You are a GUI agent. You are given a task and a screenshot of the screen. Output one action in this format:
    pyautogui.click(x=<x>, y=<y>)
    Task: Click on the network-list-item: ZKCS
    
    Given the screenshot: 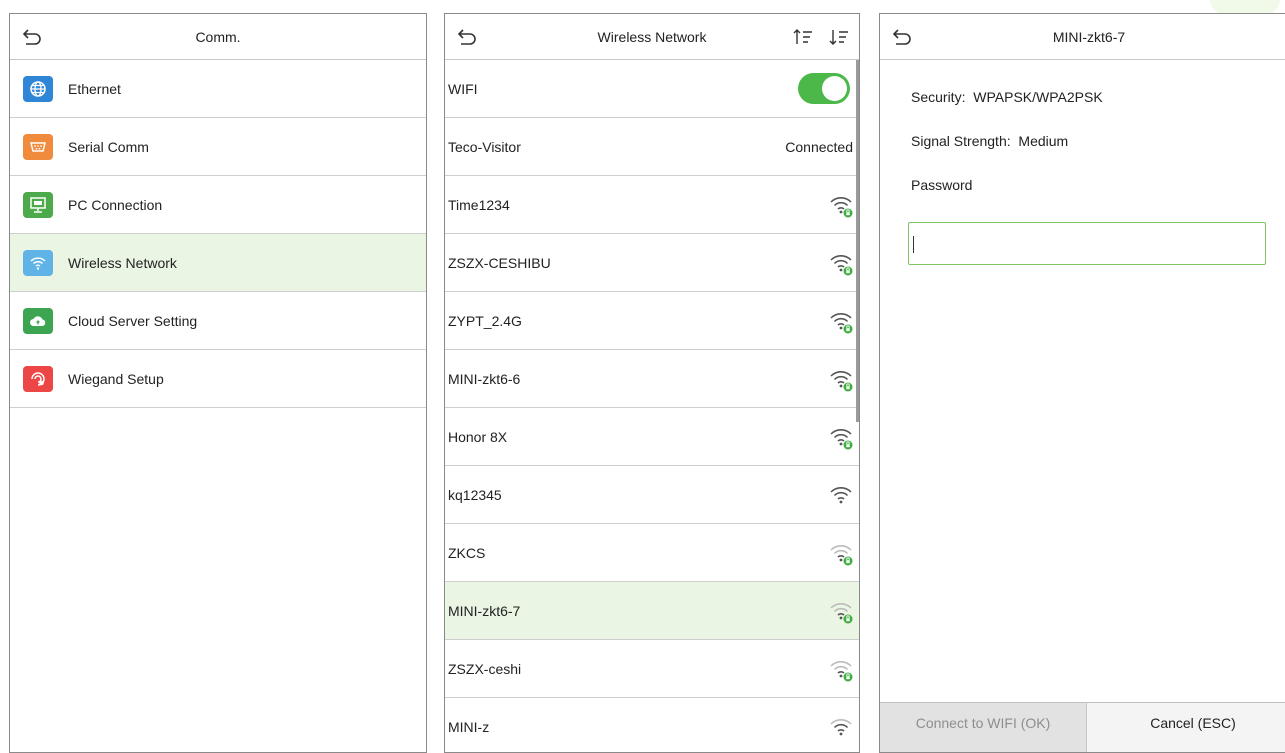 What is the action you would take?
    pyautogui.click(x=652, y=553)
    